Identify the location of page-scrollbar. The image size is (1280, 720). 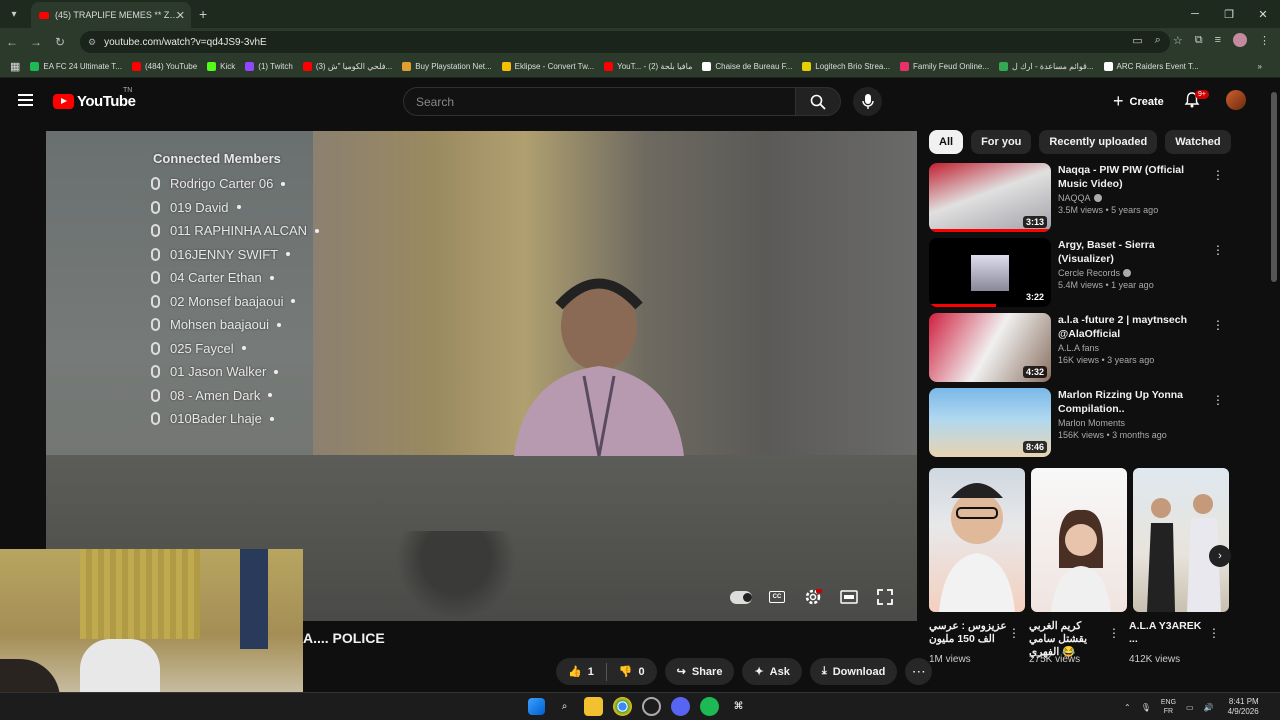
(1274, 386).